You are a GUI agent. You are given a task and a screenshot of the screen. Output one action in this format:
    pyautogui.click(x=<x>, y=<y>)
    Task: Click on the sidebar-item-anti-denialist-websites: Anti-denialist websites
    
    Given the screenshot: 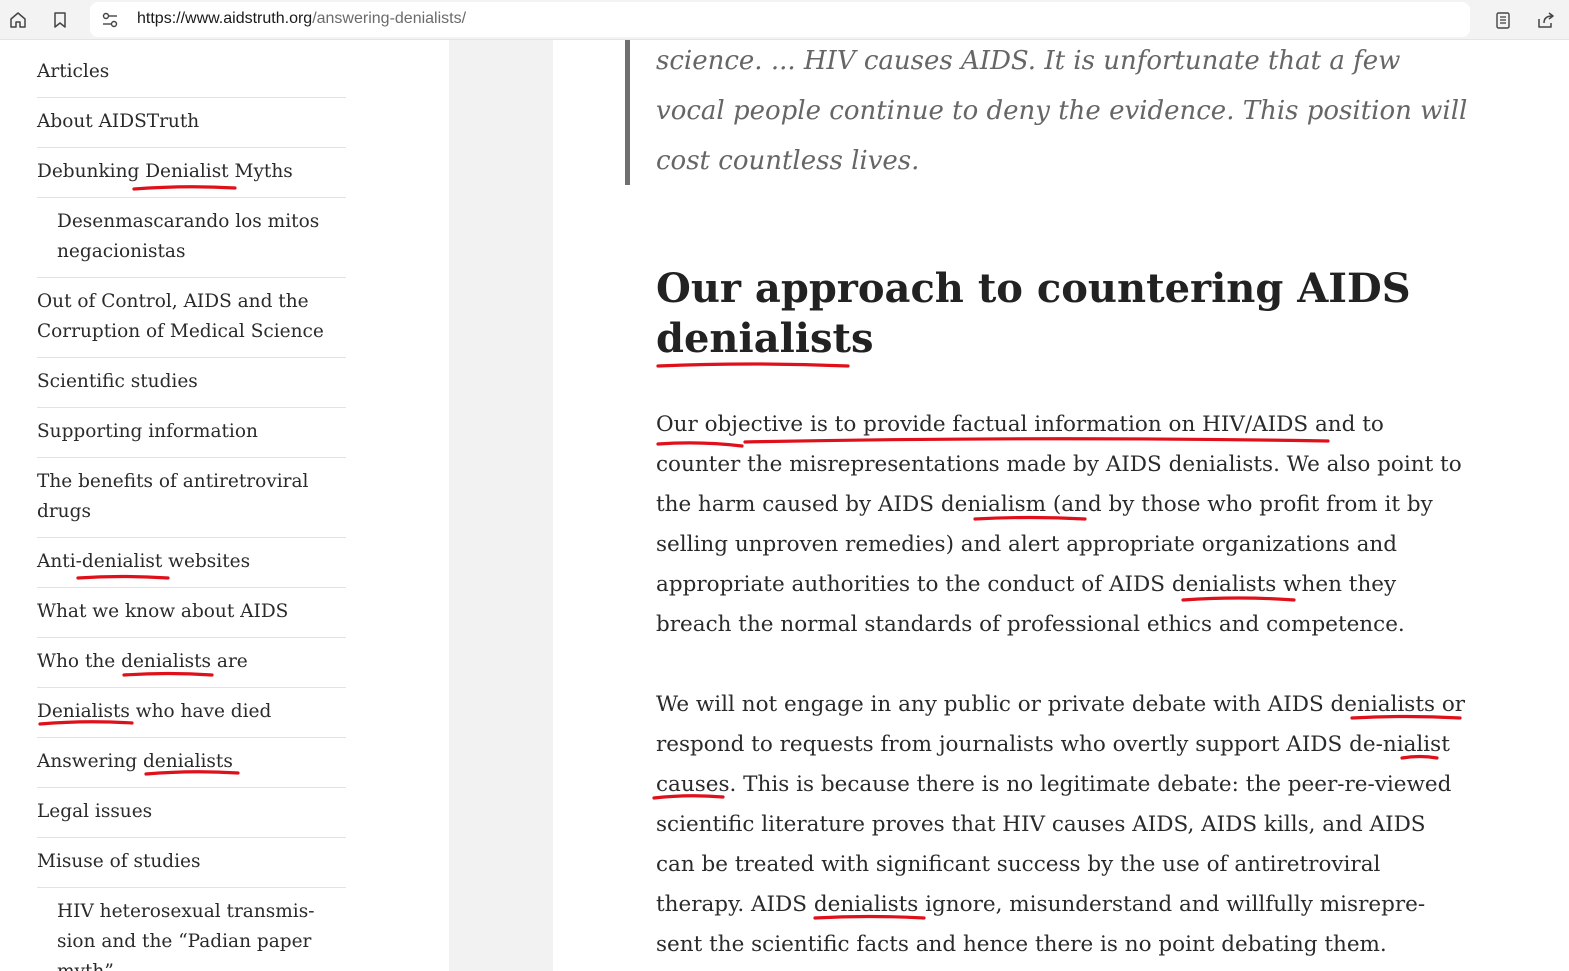 What is the action you would take?
    pyautogui.click(x=191, y=563)
    